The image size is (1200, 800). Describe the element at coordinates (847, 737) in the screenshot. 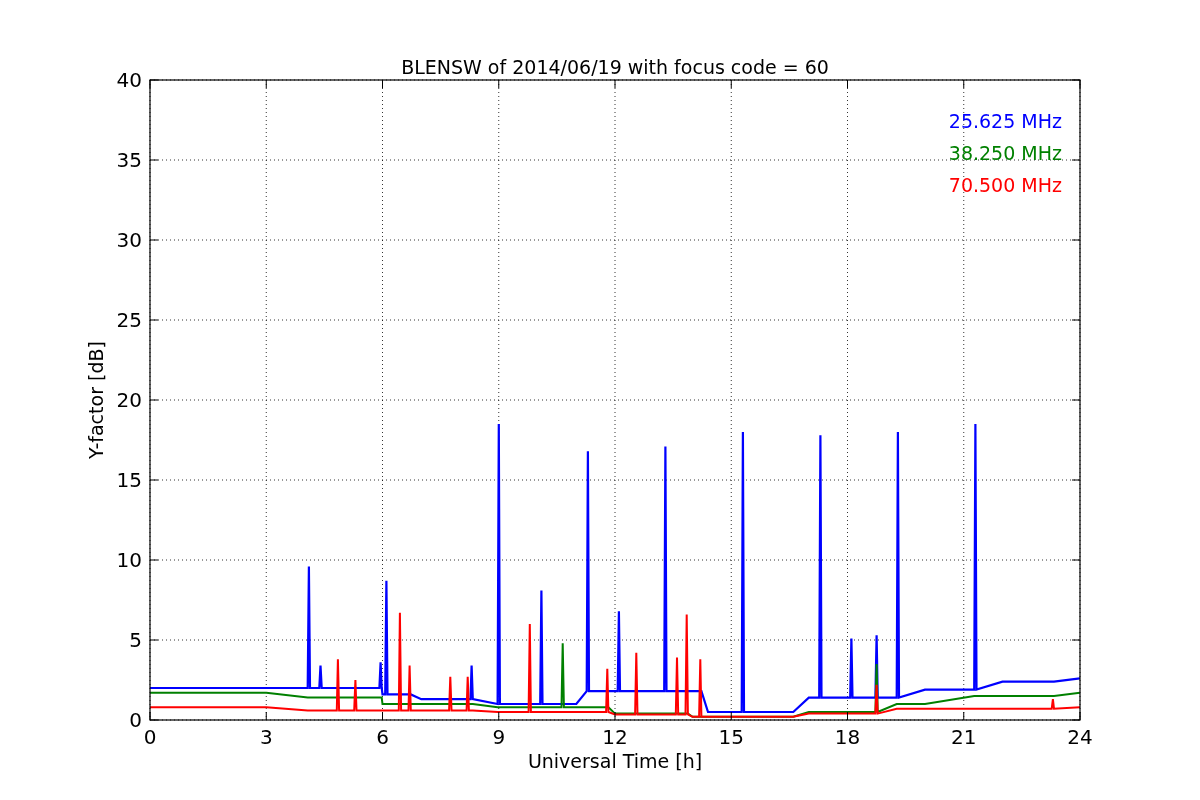

I see `x-tick-label: 18` at that location.